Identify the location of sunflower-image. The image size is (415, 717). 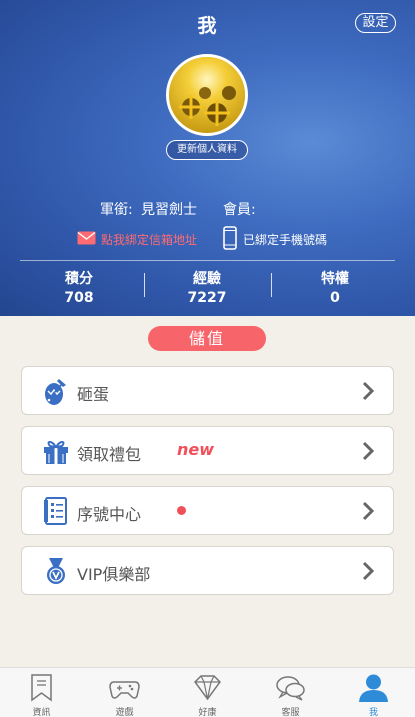
(207, 95).